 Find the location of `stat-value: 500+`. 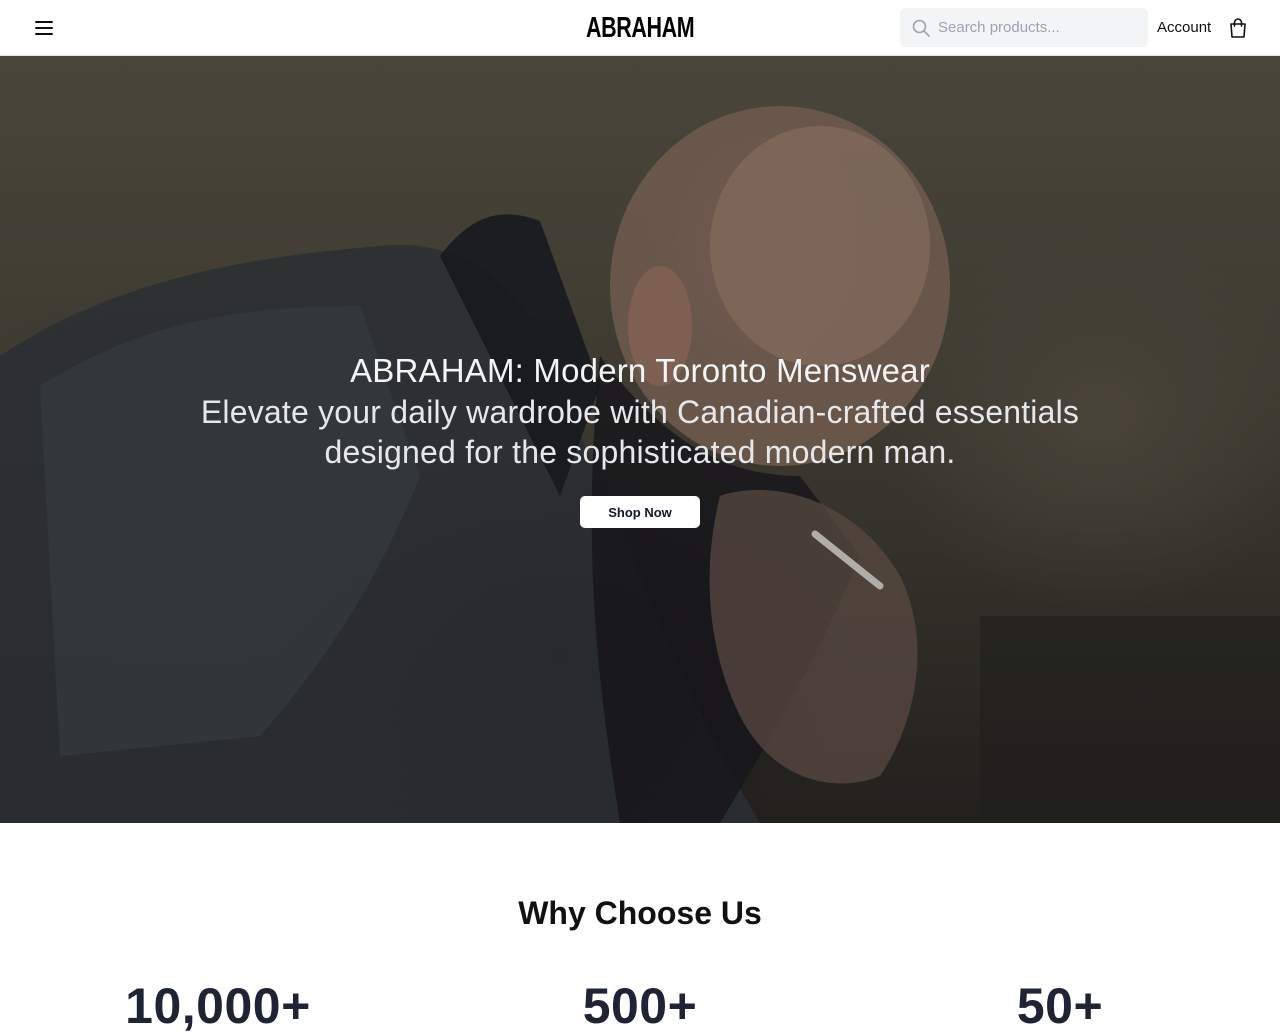

stat-value: 500+ is located at coordinates (640, 1006).